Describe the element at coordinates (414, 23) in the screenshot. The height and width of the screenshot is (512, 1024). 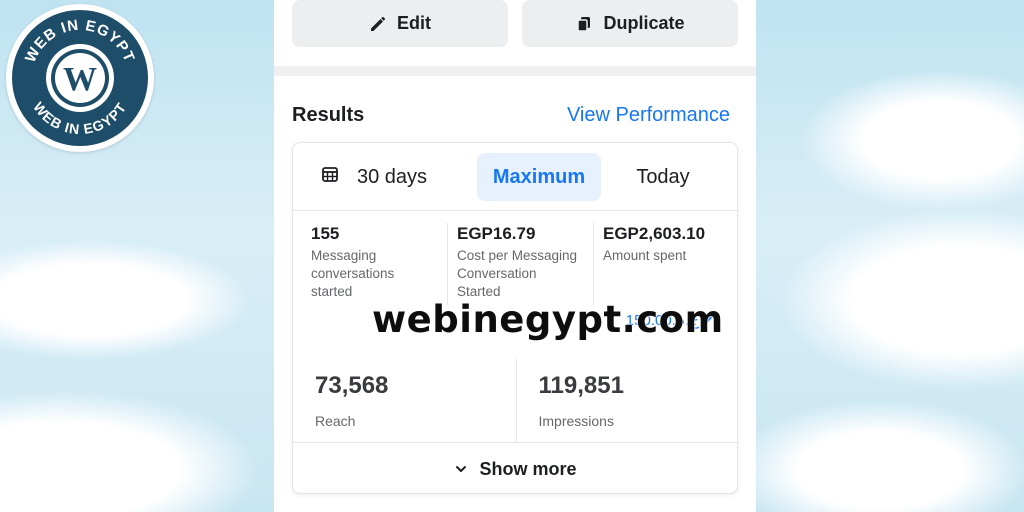
I see `edit-label: Edit` at that location.